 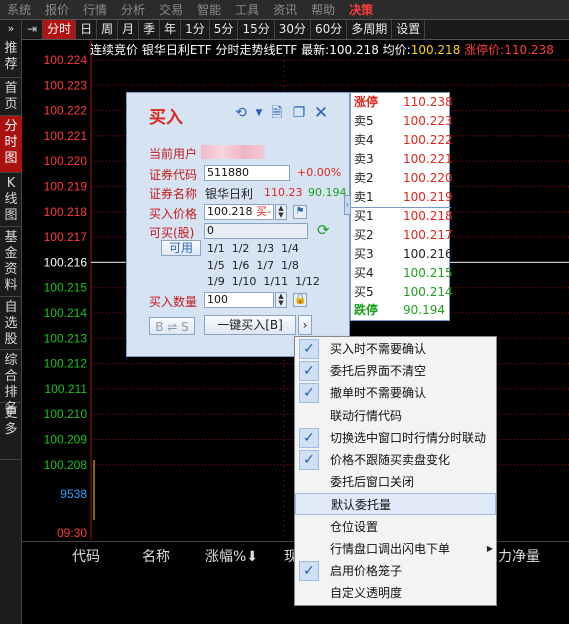 What do you see at coordinates (402, 273) in the screenshot?
I see `bid-row: 买4 100.215` at bounding box center [402, 273].